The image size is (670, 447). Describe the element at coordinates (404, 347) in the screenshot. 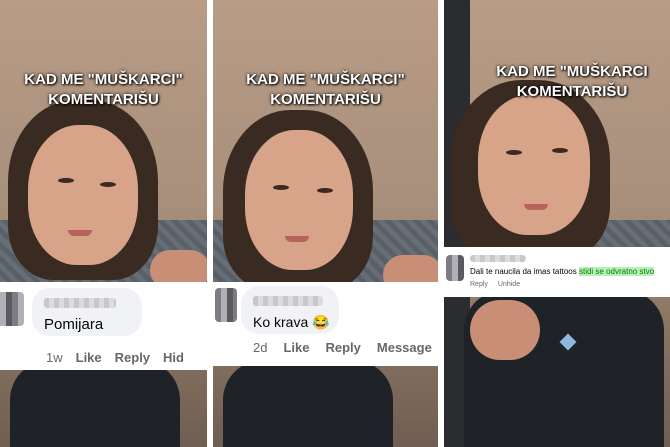

I see `message-button: Message` at that location.